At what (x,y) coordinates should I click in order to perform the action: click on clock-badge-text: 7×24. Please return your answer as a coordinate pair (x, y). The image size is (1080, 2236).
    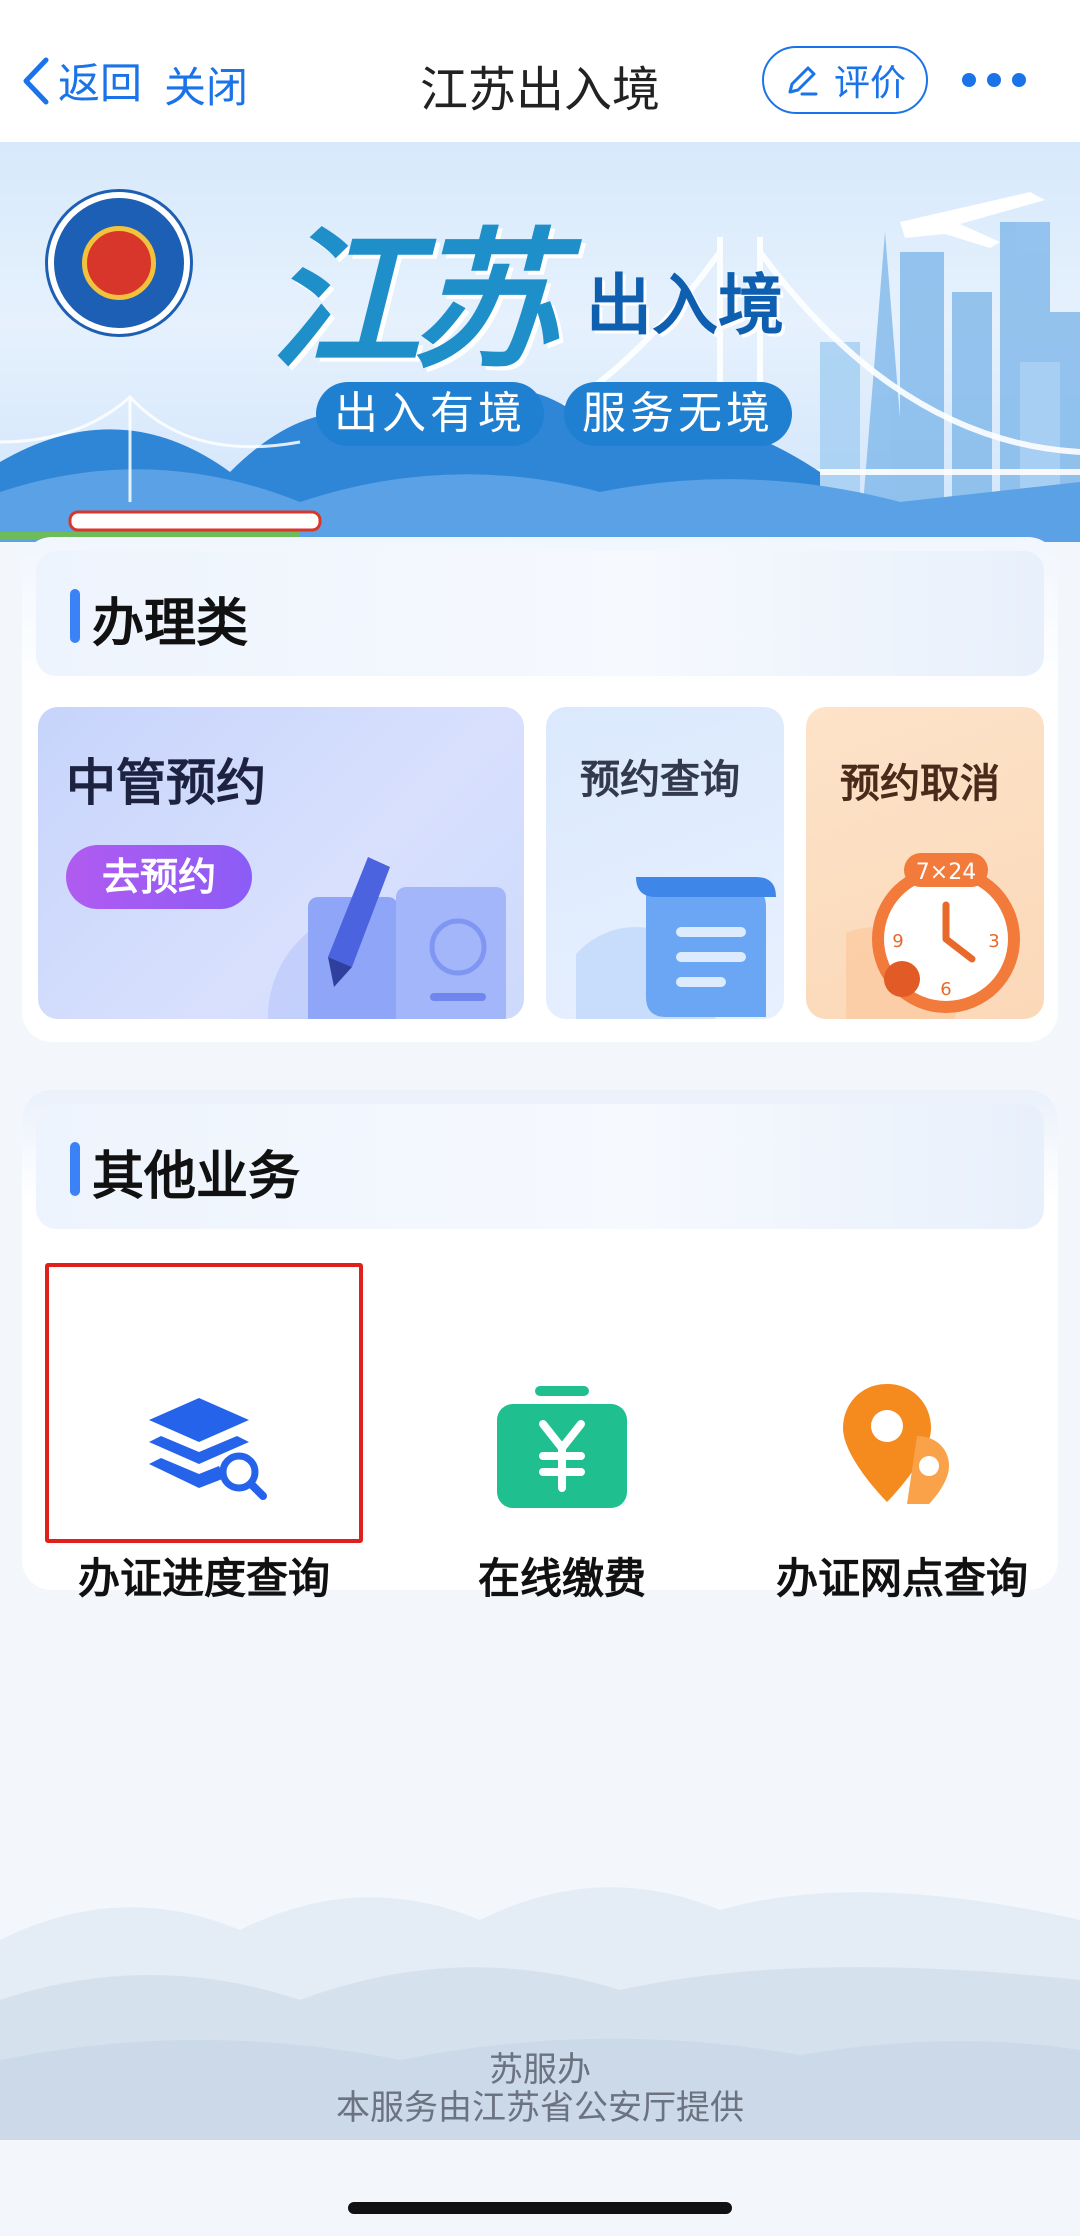
    Looking at the image, I should click on (946, 872).